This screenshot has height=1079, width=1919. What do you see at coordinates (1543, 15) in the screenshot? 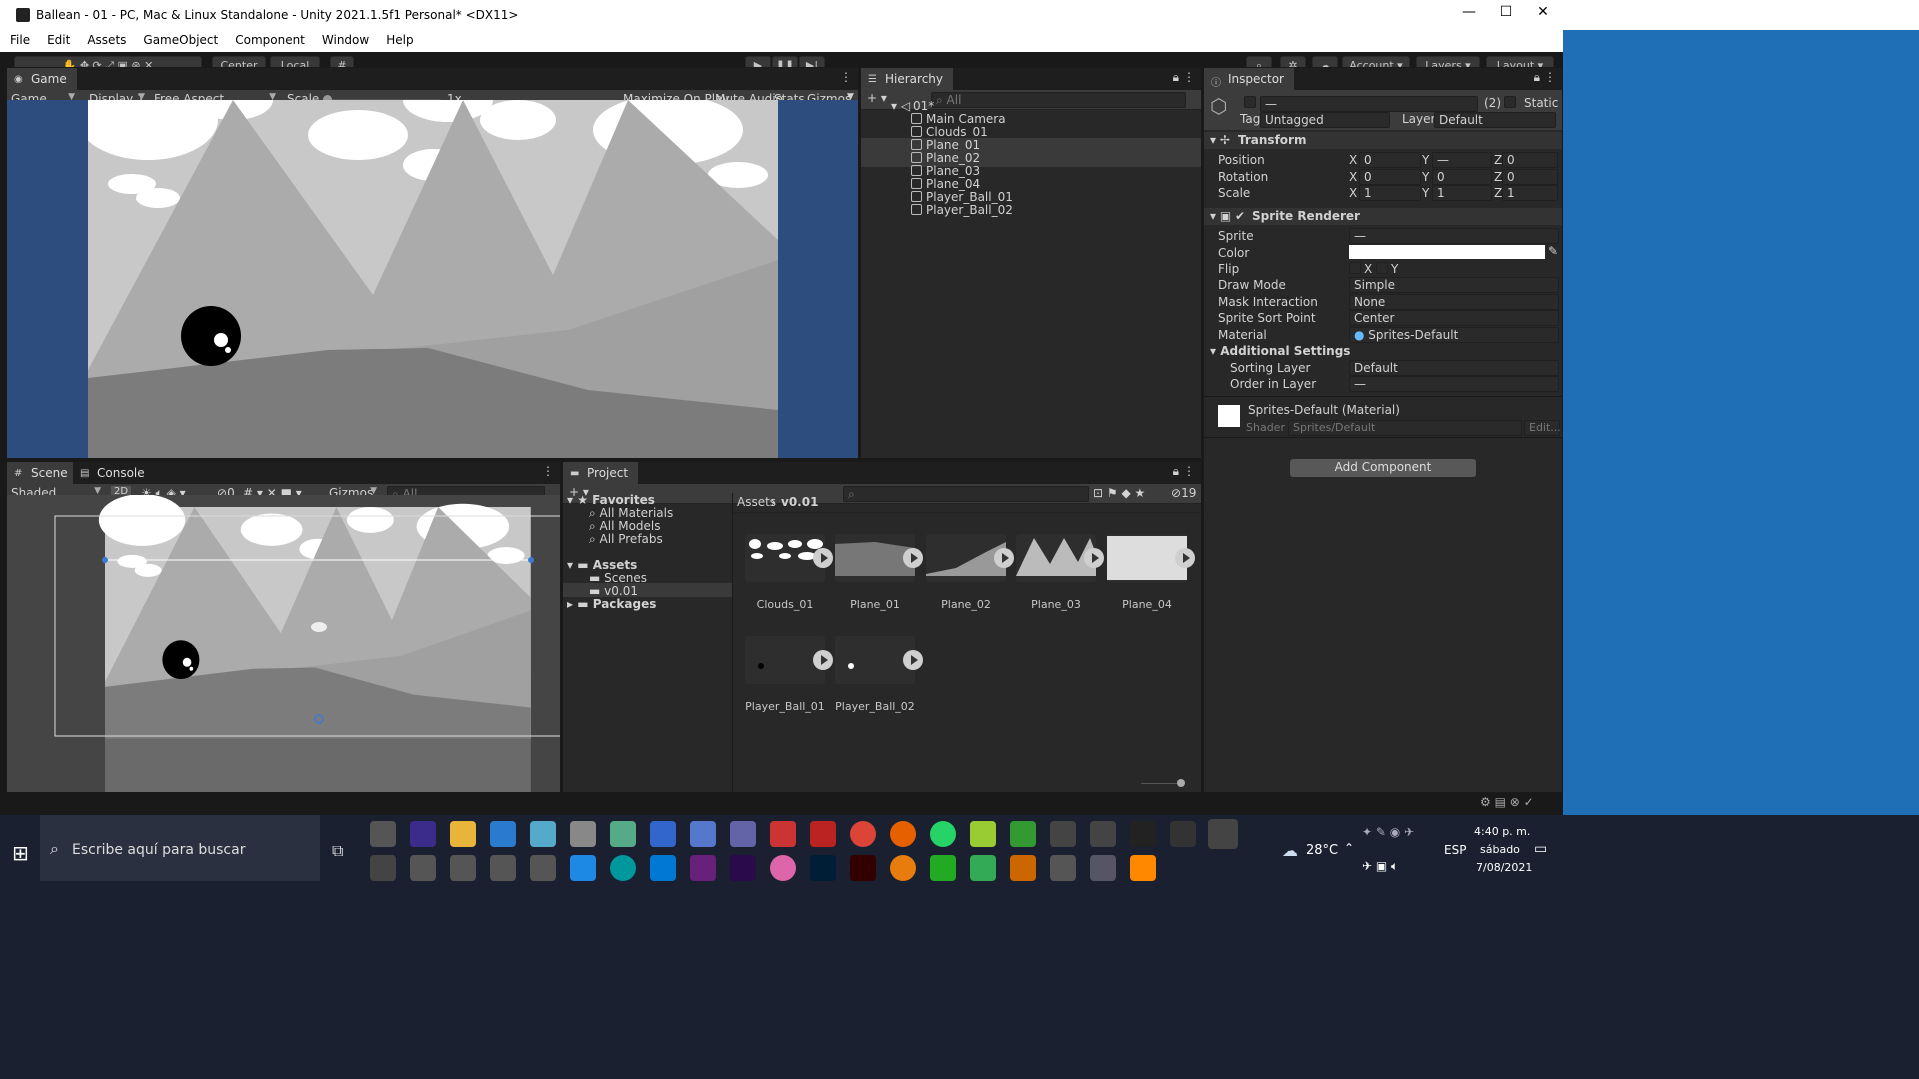
I see `close-button: ✕` at bounding box center [1543, 15].